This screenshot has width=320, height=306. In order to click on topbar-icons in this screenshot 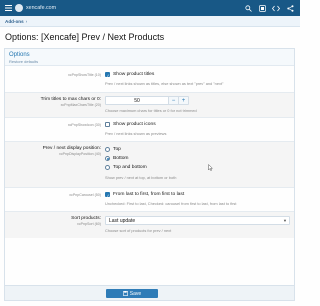, I will do `click(269, 8)`.